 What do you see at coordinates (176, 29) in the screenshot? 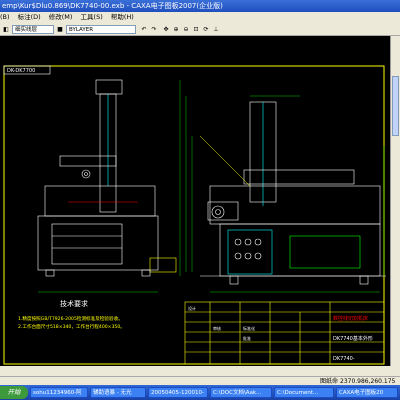
I see `zoom-in-icon: ⊕` at bounding box center [176, 29].